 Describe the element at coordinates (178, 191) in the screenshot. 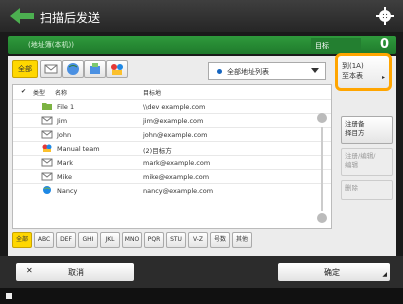

I see `row-destination: nancy@example.com` at that location.